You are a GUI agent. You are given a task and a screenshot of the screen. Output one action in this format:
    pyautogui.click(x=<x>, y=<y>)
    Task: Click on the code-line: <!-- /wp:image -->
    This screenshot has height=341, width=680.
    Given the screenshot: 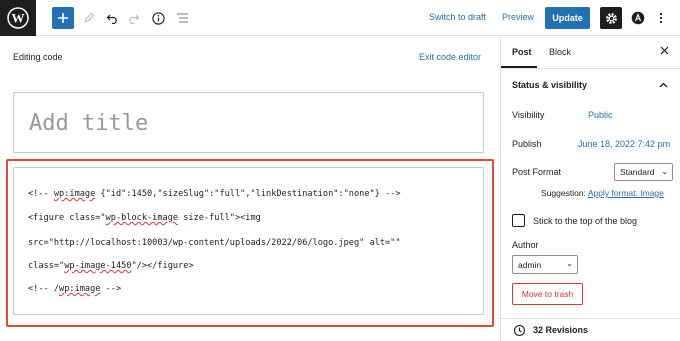 What is the action you would take?
    pyautogui.click(x=75, y=289)
    